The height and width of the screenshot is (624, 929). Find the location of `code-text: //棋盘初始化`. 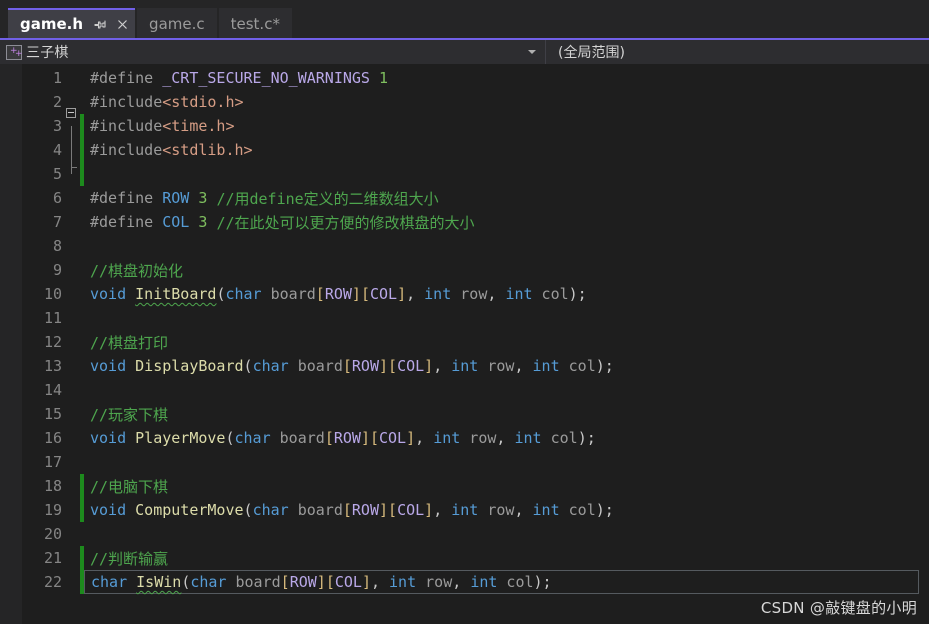

code-text: //棋盘初始化 is located at coordinates (506, 270).